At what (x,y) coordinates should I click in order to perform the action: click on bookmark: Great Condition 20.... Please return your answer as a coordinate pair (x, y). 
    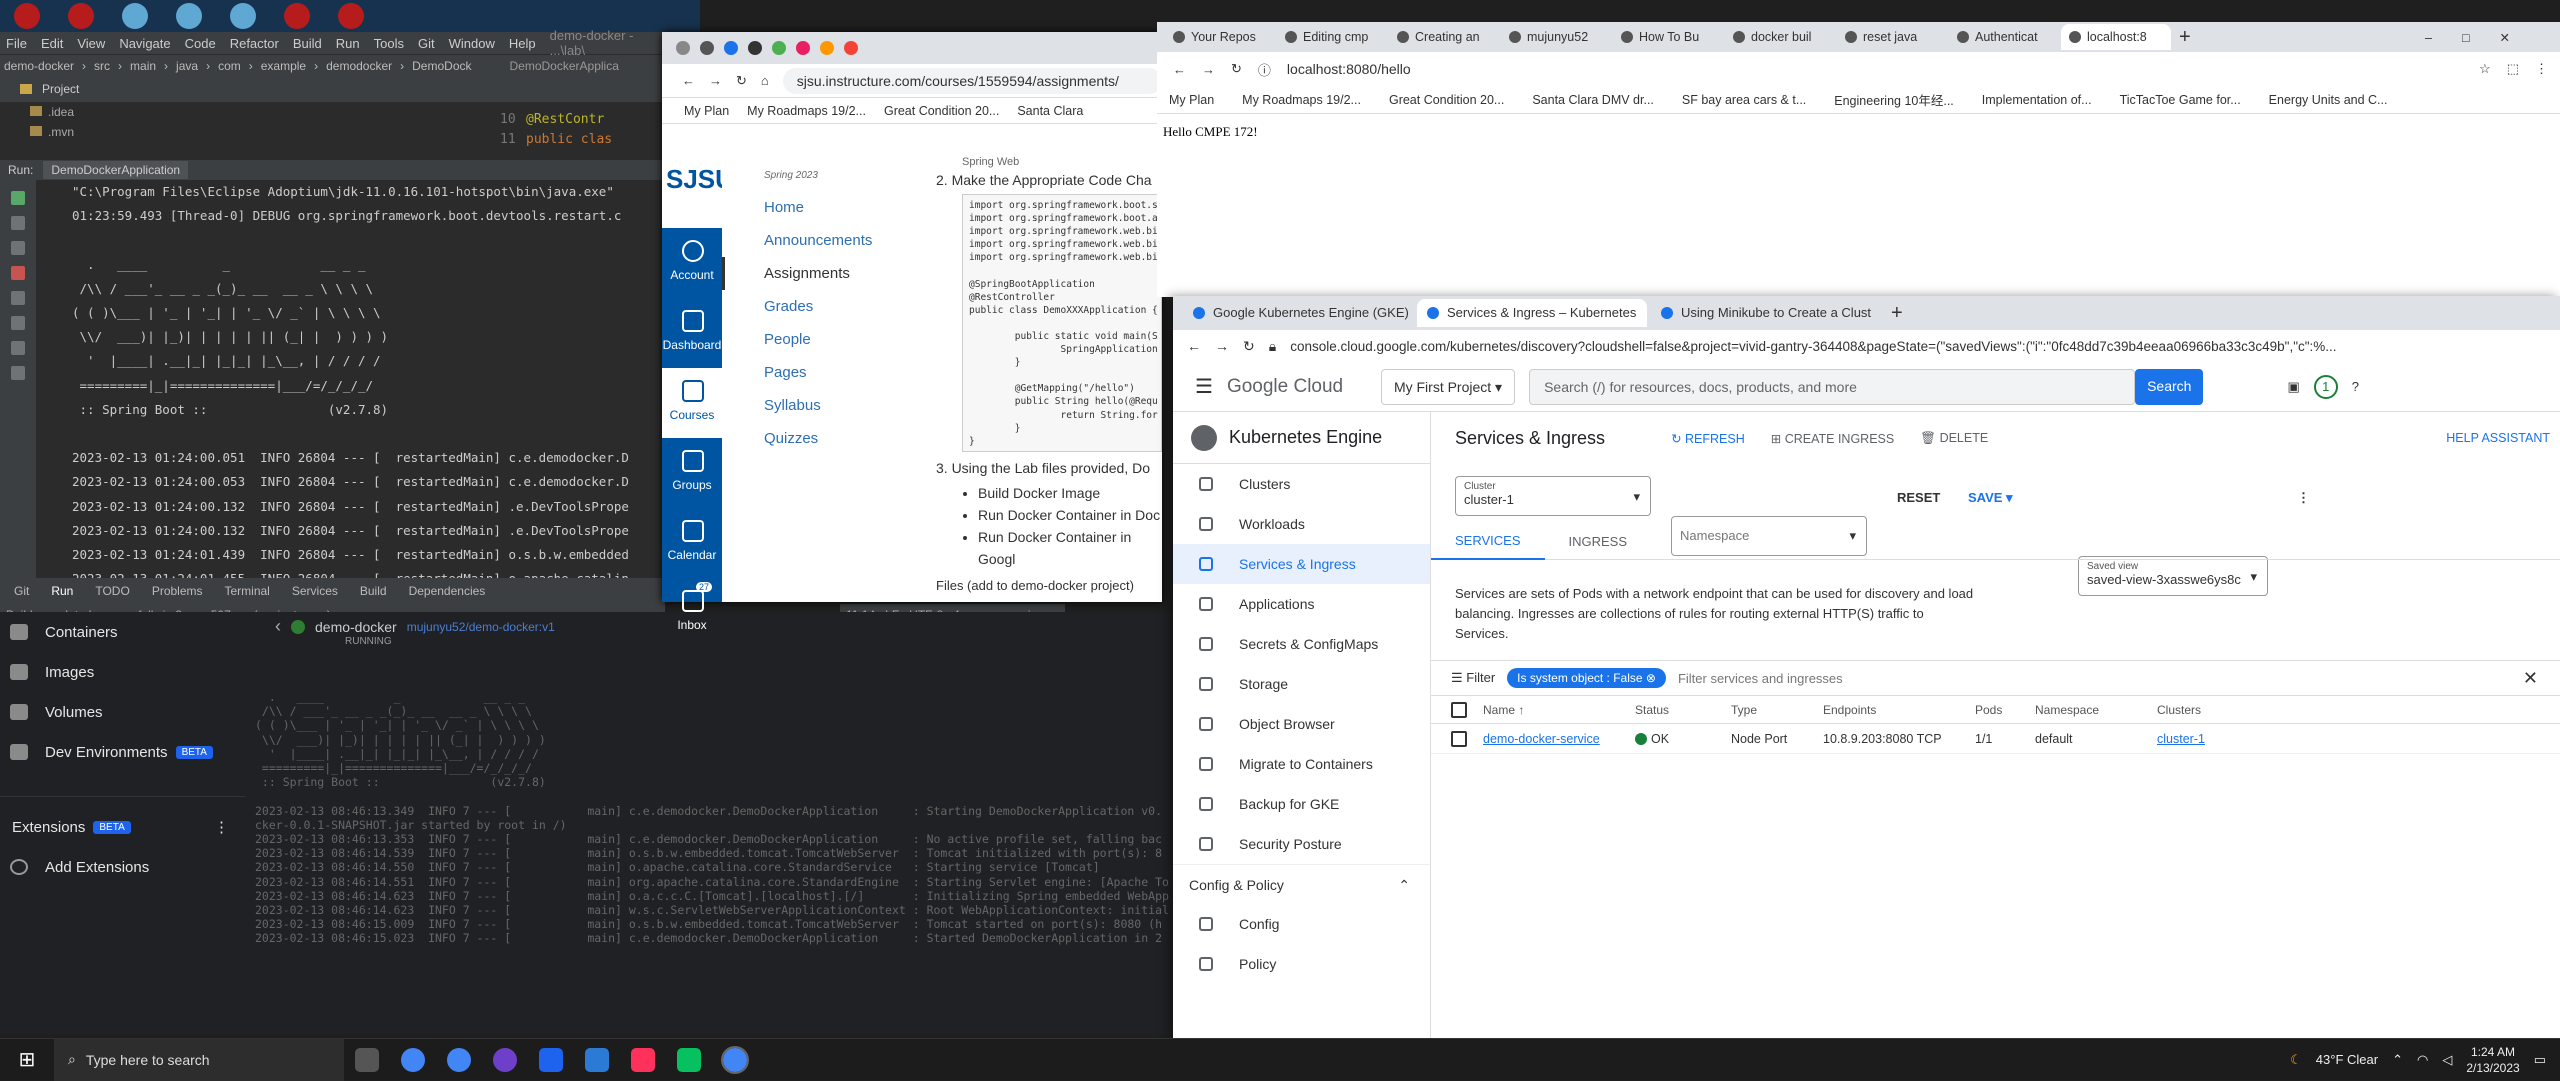
    Looking at the image, I should click on (1446, 100).